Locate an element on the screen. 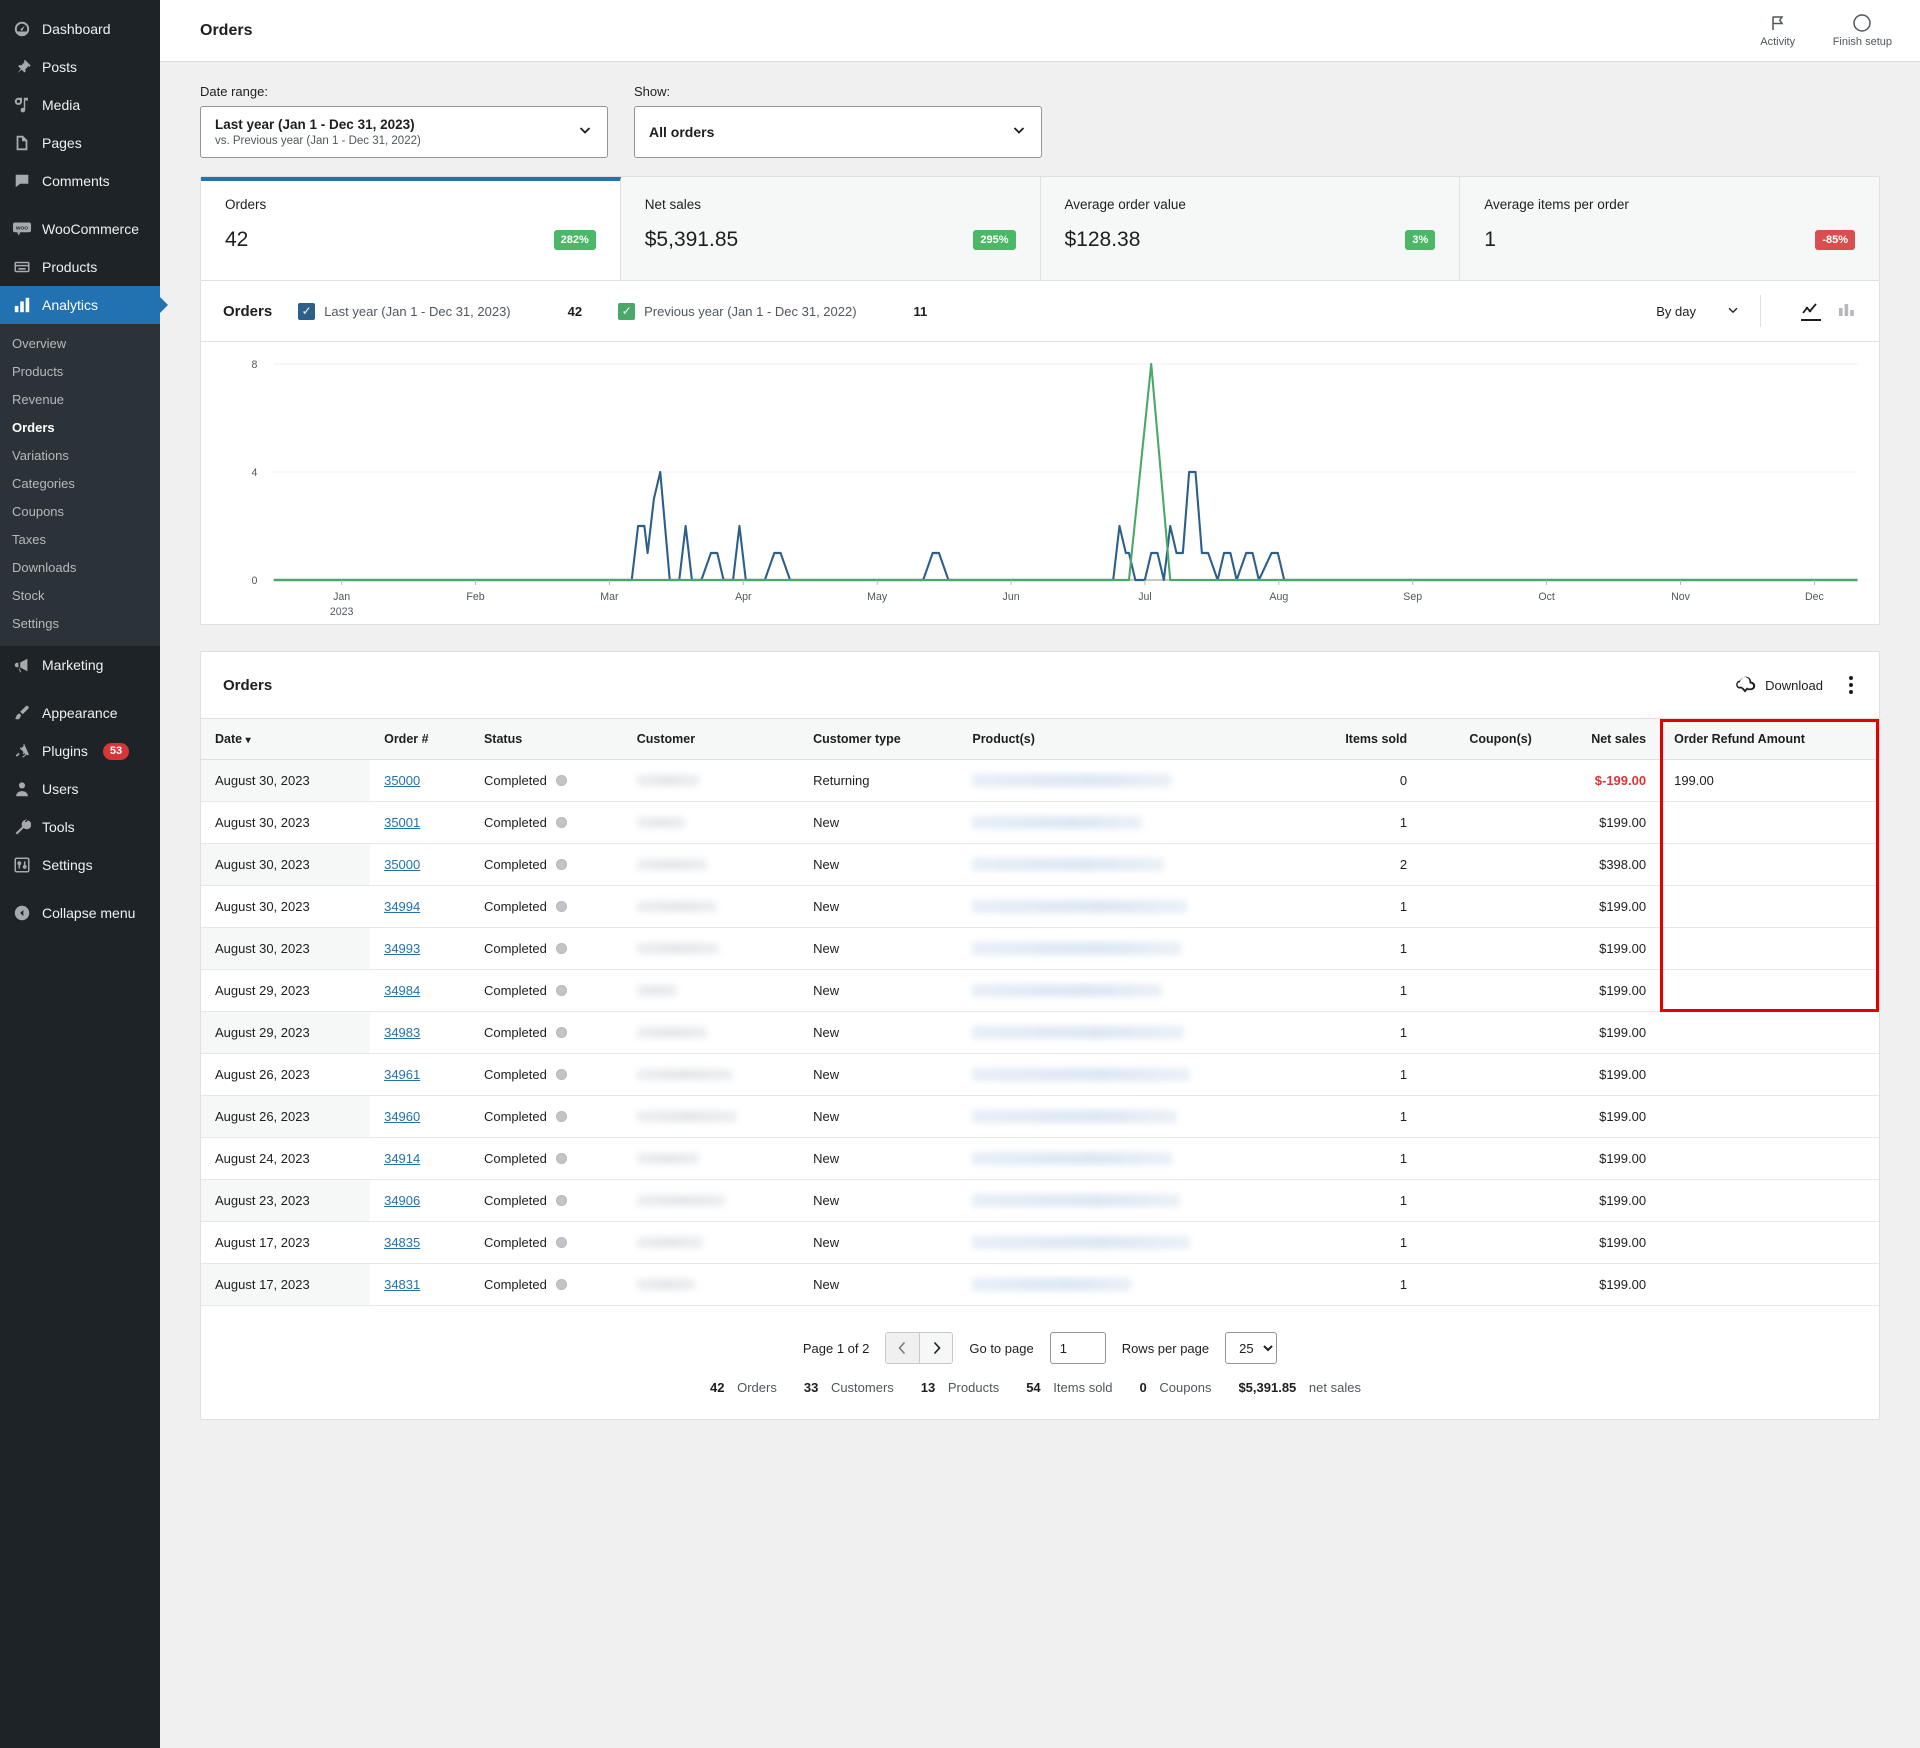 Image resolution: width=1920 pixels, height=1748 pixels. submenu-item-variations: Variations is located at coordinates (80, 456).